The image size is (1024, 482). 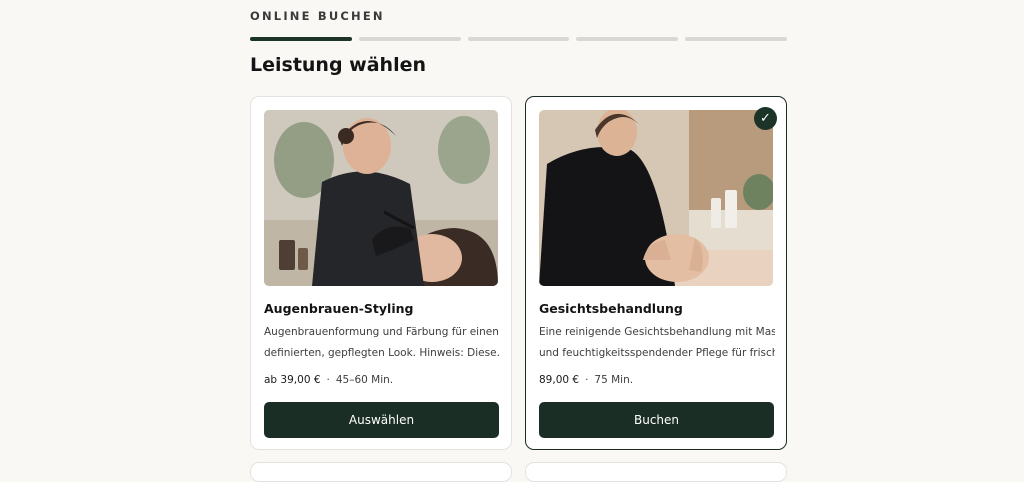 I want to click on service-meta: 89,00 € · 75 Min., so click(x=586, y=380).